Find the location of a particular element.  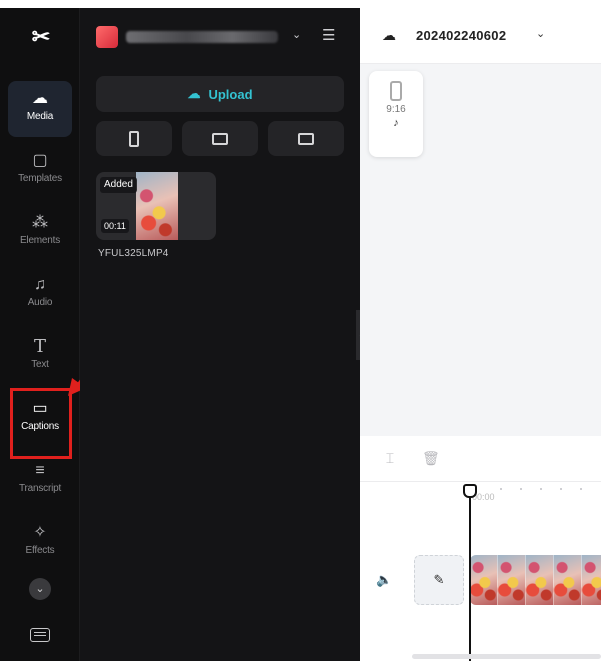

sidebar-item-label: Transcript is located at coordinates (40, 488).